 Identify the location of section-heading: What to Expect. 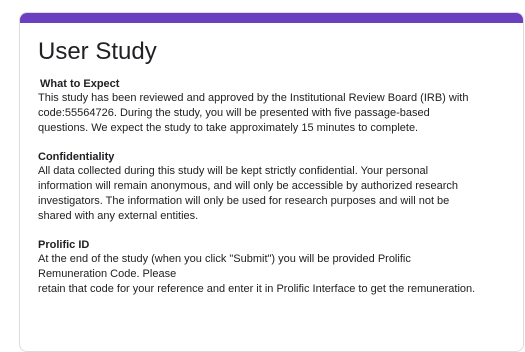
(80, 84).